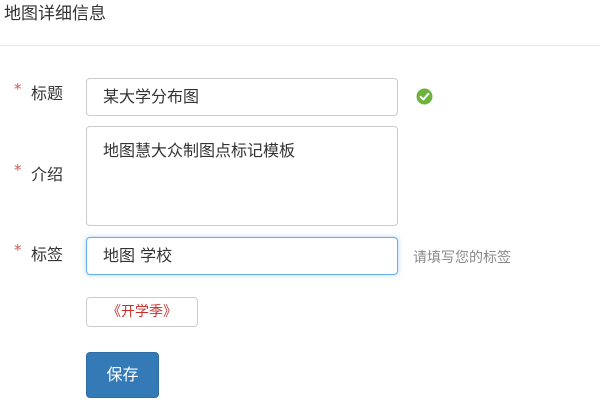 The image size is (600, 400). Describe the element at coordinates (242, 176) in the screenshot. I see `intro-textarea: 地图慧大众制图点标记模板` at that location.